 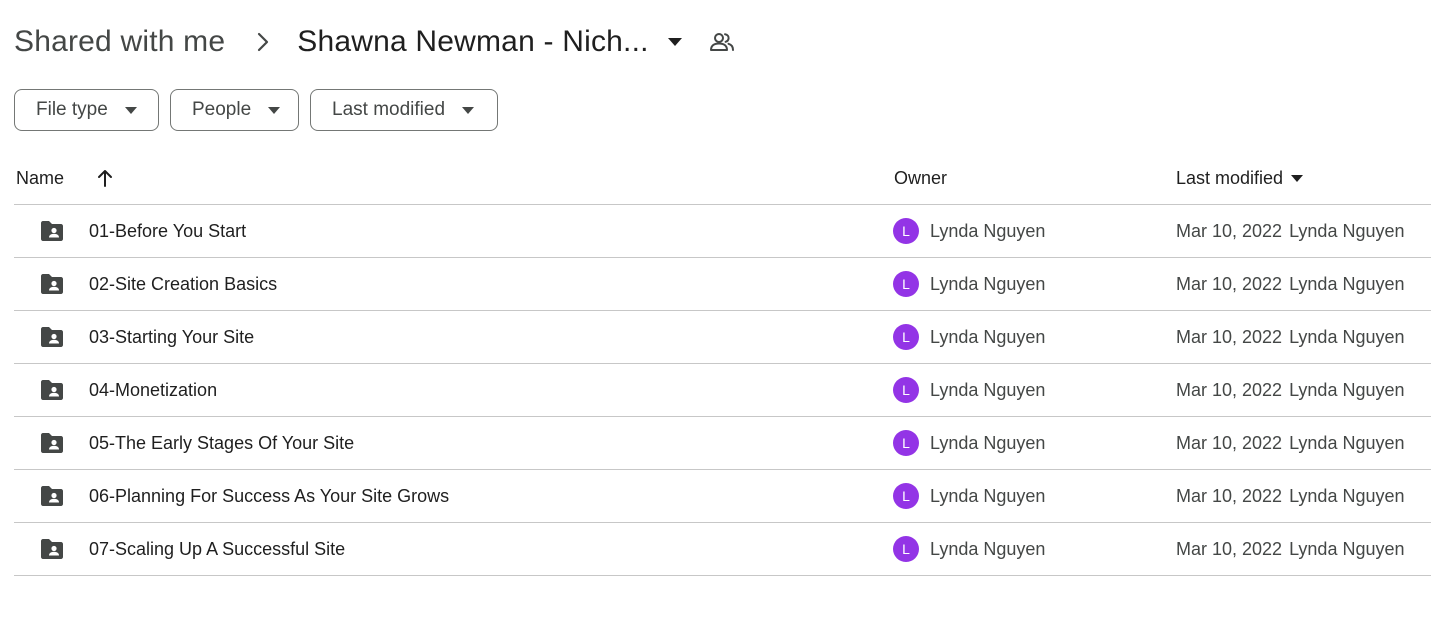 What do you see at coordinates (389, 109) in the screenshot?
I see `last-modified-filter-label: Last modified` at bounding box center [389, 109].